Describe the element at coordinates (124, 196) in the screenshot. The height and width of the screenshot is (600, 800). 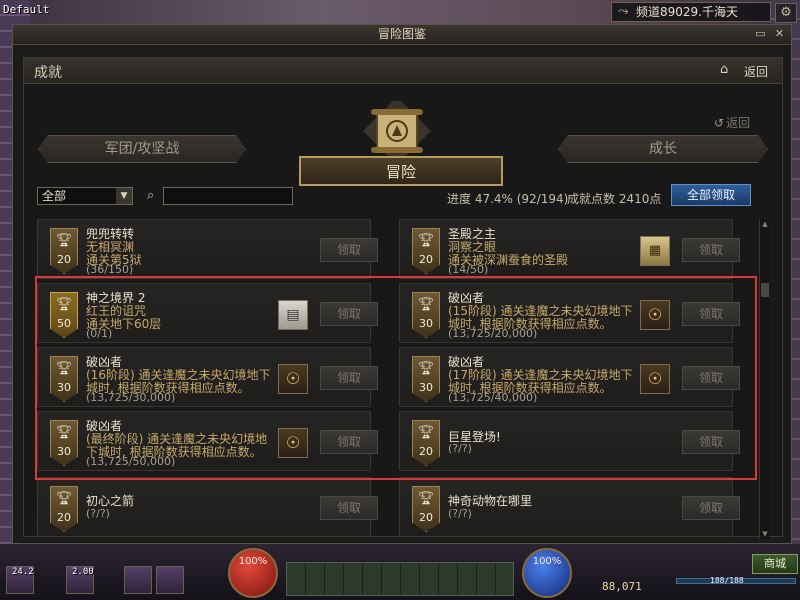
I see `chevron-down-icon: ▼` at that location.